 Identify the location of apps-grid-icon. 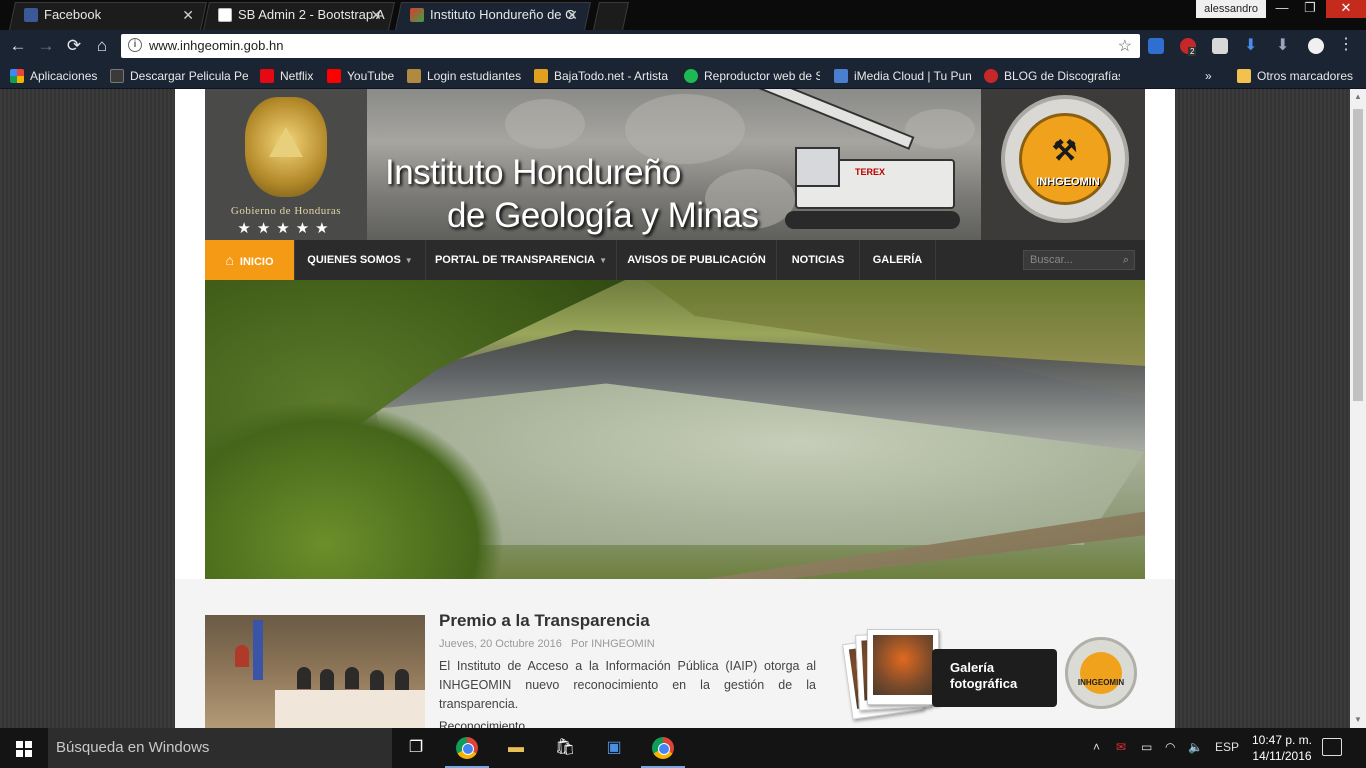
(17, 76).